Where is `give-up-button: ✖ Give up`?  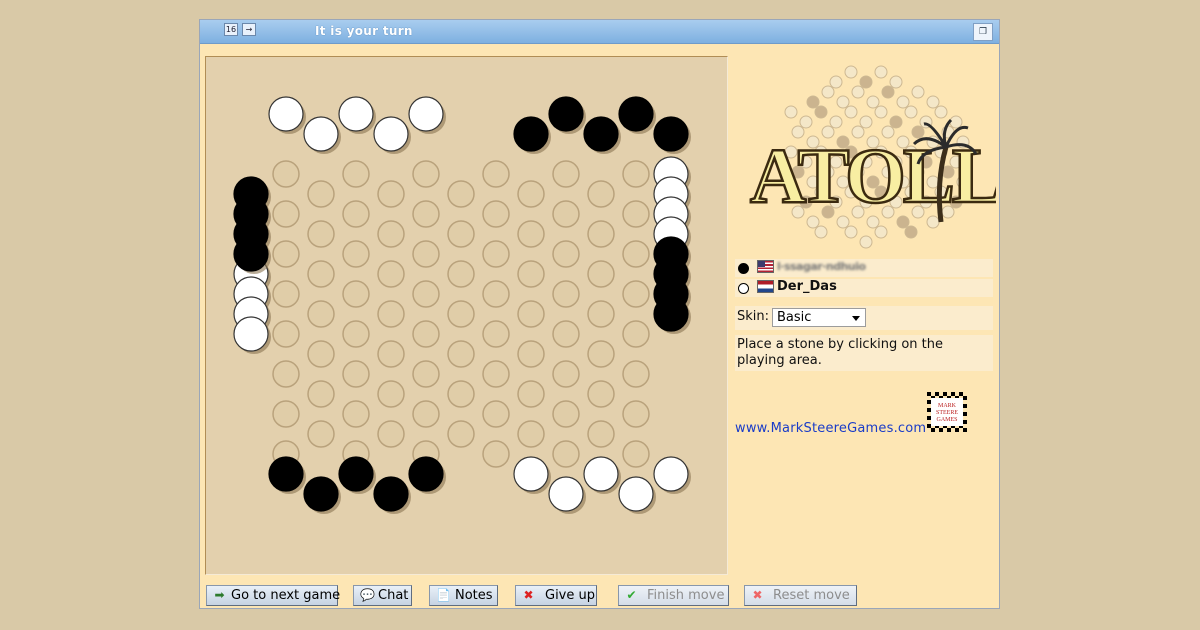 give-up-button: ✖ Give up is located at coordinates (556, 595).